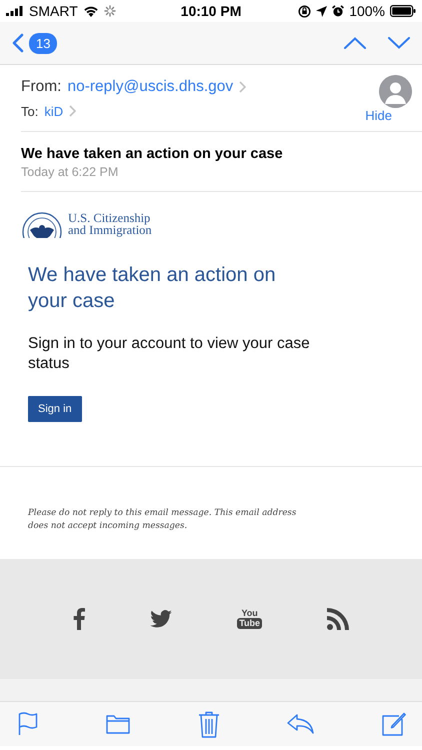 The width and height of the screenshot is (422, 750). What do you see at coordinates (54, 111) in the screenshot?
I see `recipient-name: kiD` at bounding box center [54, 111].